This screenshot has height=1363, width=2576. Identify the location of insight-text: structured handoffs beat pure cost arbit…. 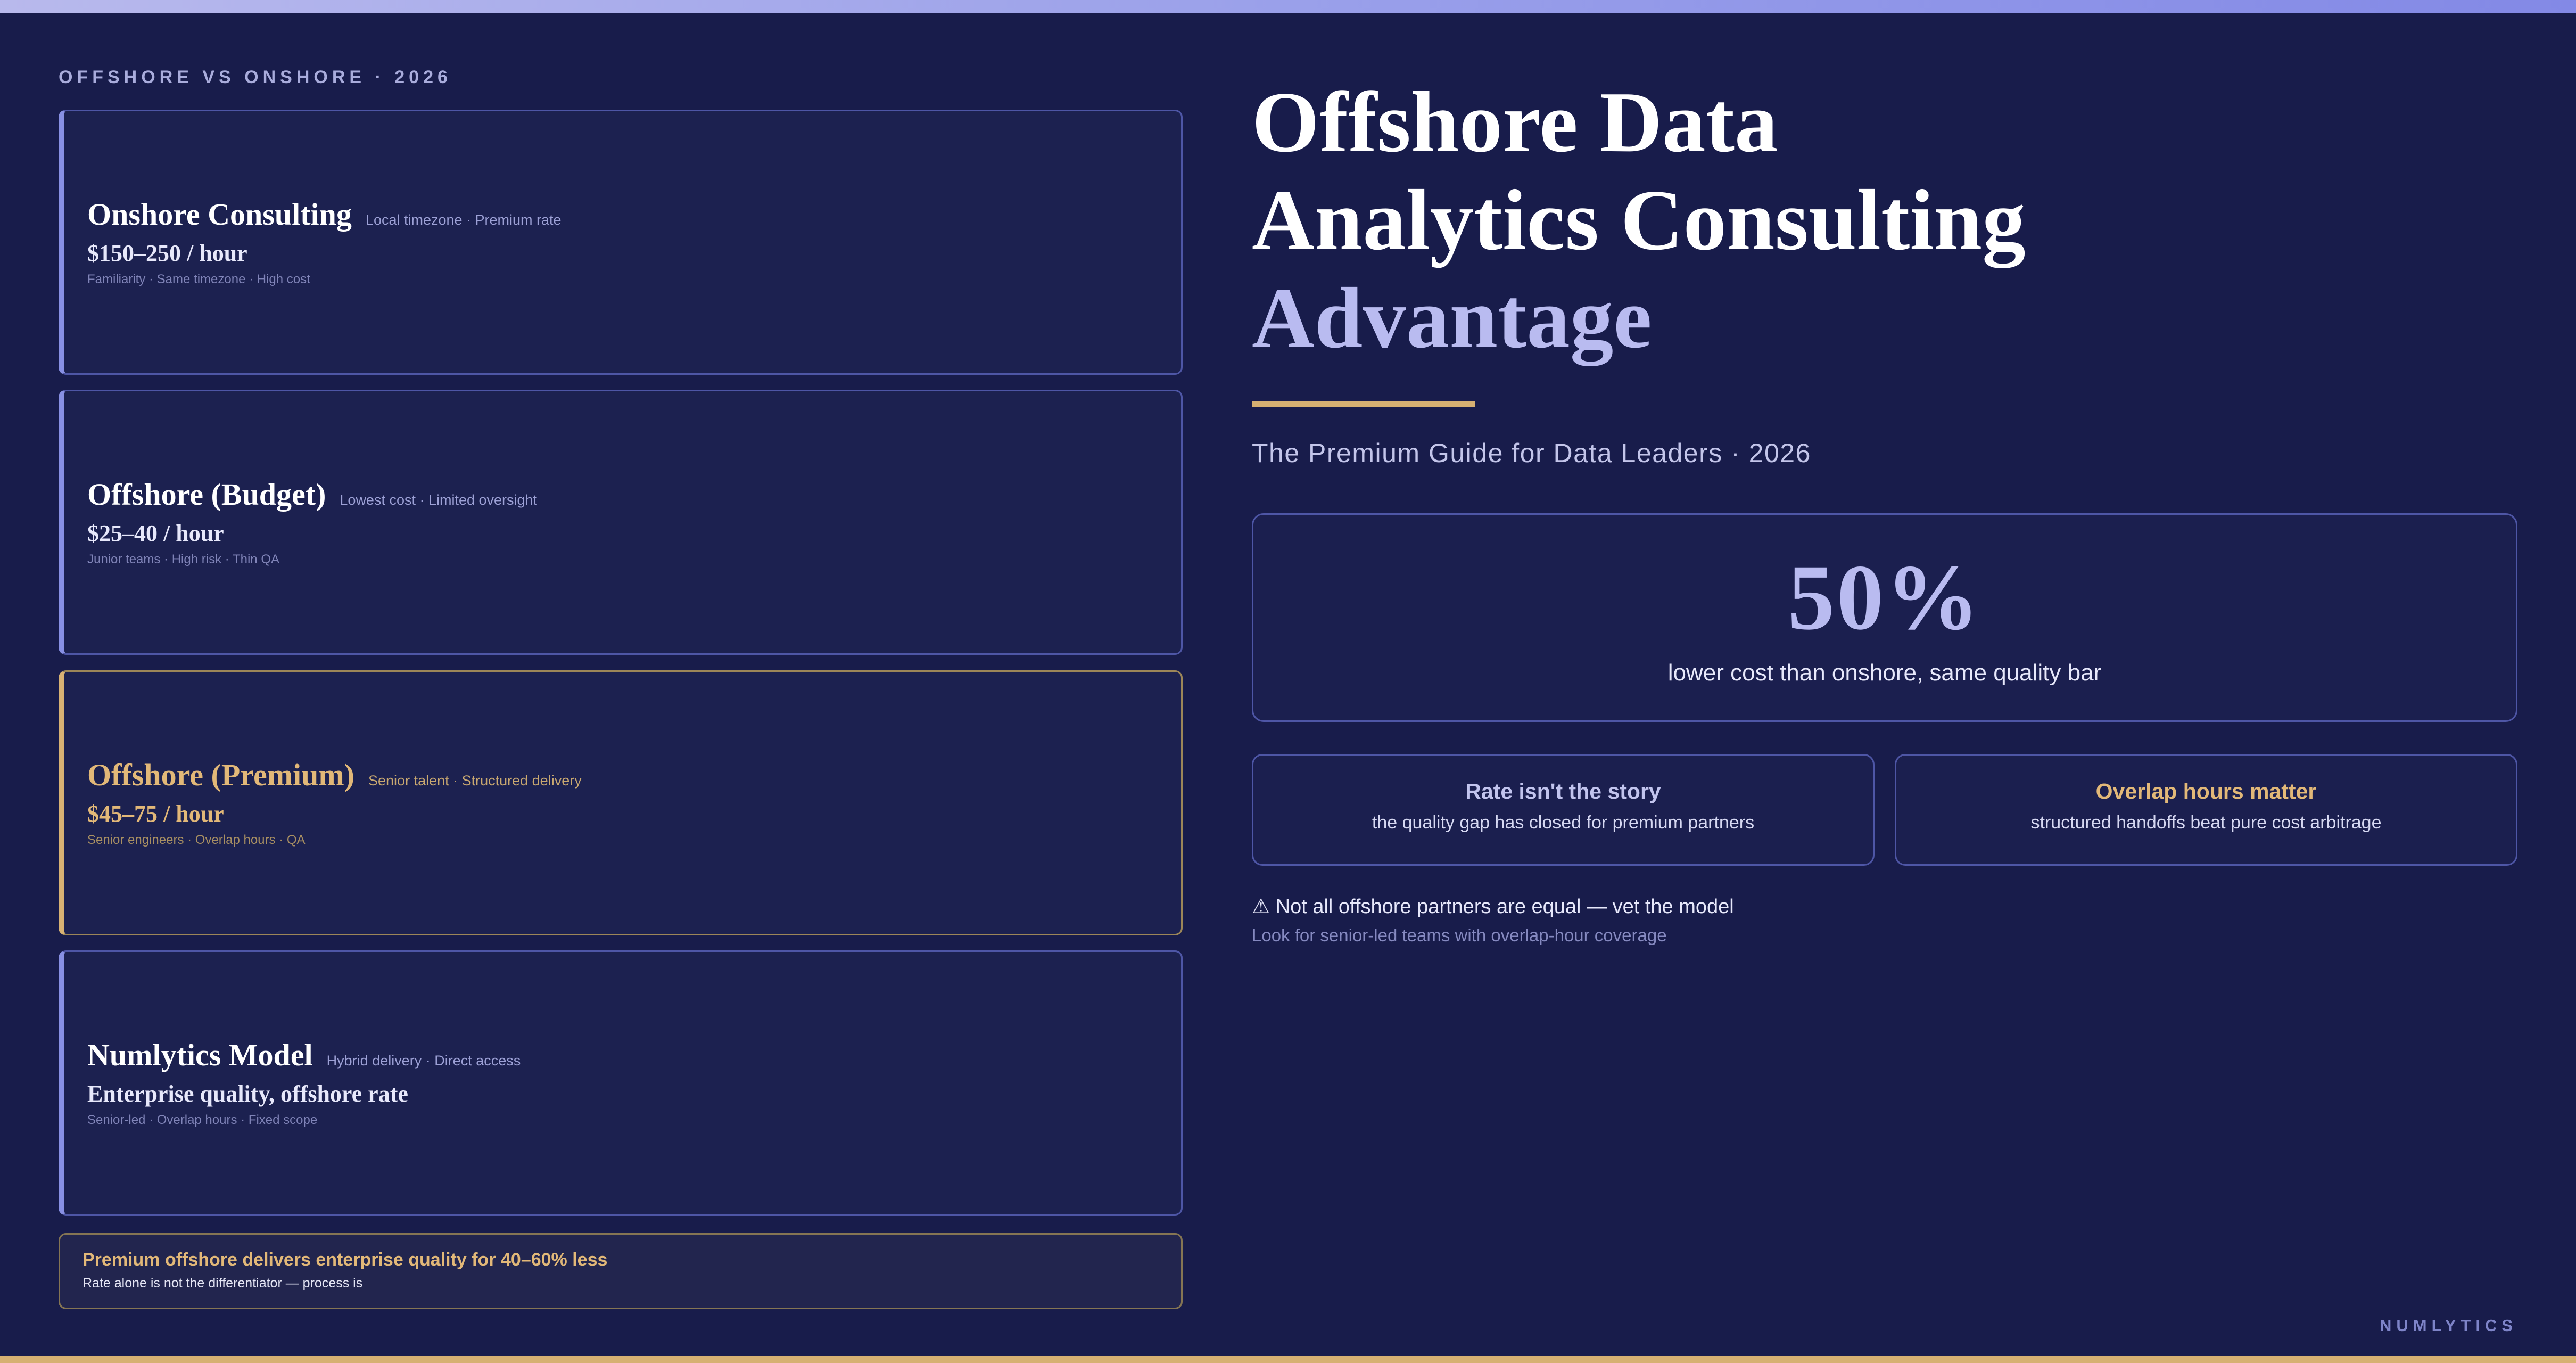
(2206, 822).